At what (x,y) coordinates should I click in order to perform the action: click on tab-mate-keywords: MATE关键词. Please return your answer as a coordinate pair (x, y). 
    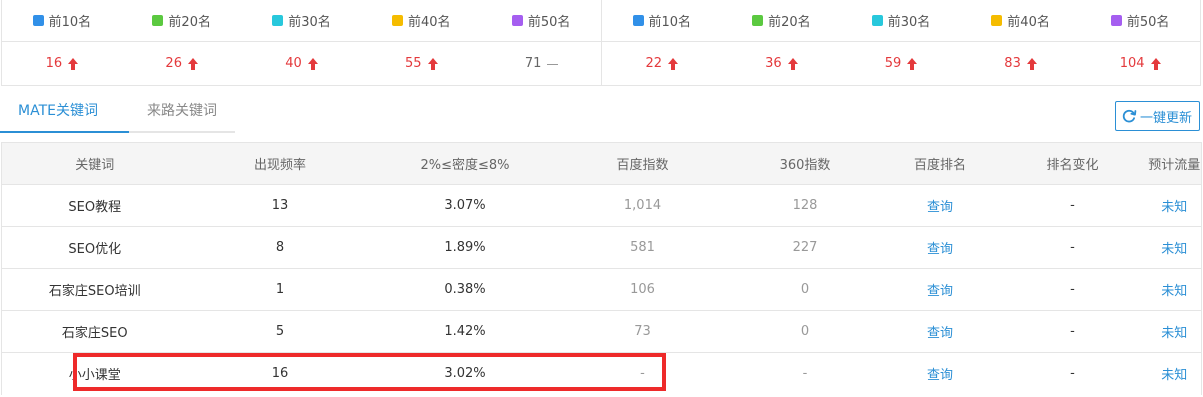
    Looking at the image, I should click on (64, 112).